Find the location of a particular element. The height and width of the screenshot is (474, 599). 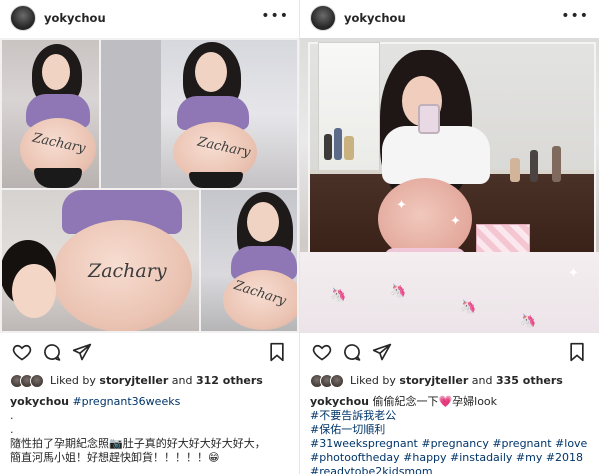

collage-photo-4: Zachary is located at coordinates (249, 260).